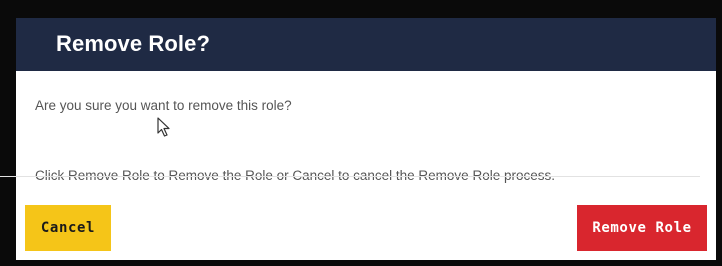  Describe the element at coordinates (133, 43) in the screenshot. I see `dialog-title: Remove Role?` at that location.